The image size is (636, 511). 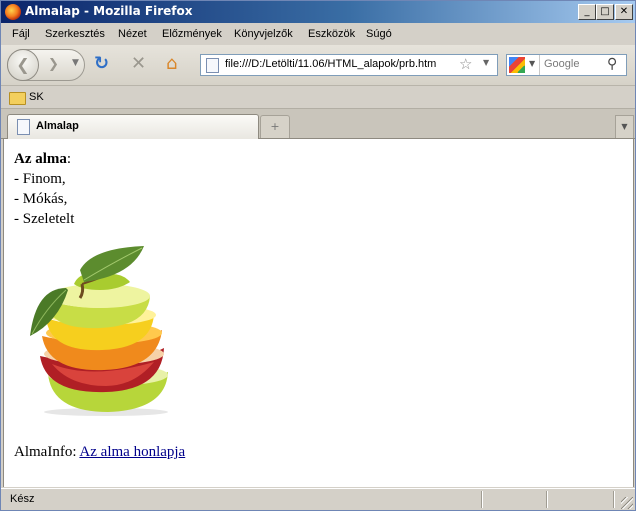 I want to click on menu-help: Súgó, so click(x=379, y=34).